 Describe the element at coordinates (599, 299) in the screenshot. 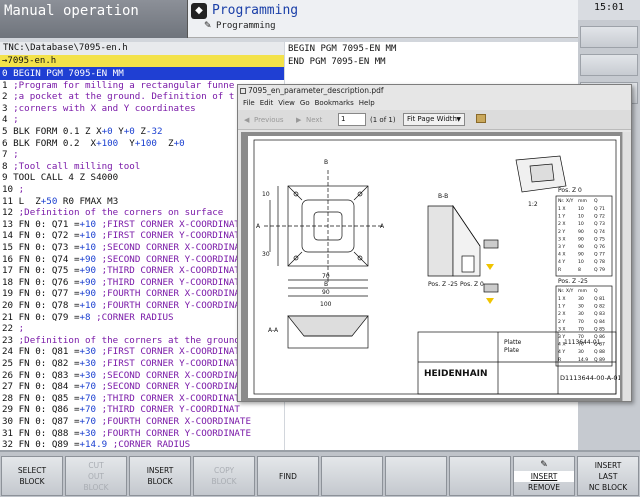

I see `table-cell: Q 81` at that location.